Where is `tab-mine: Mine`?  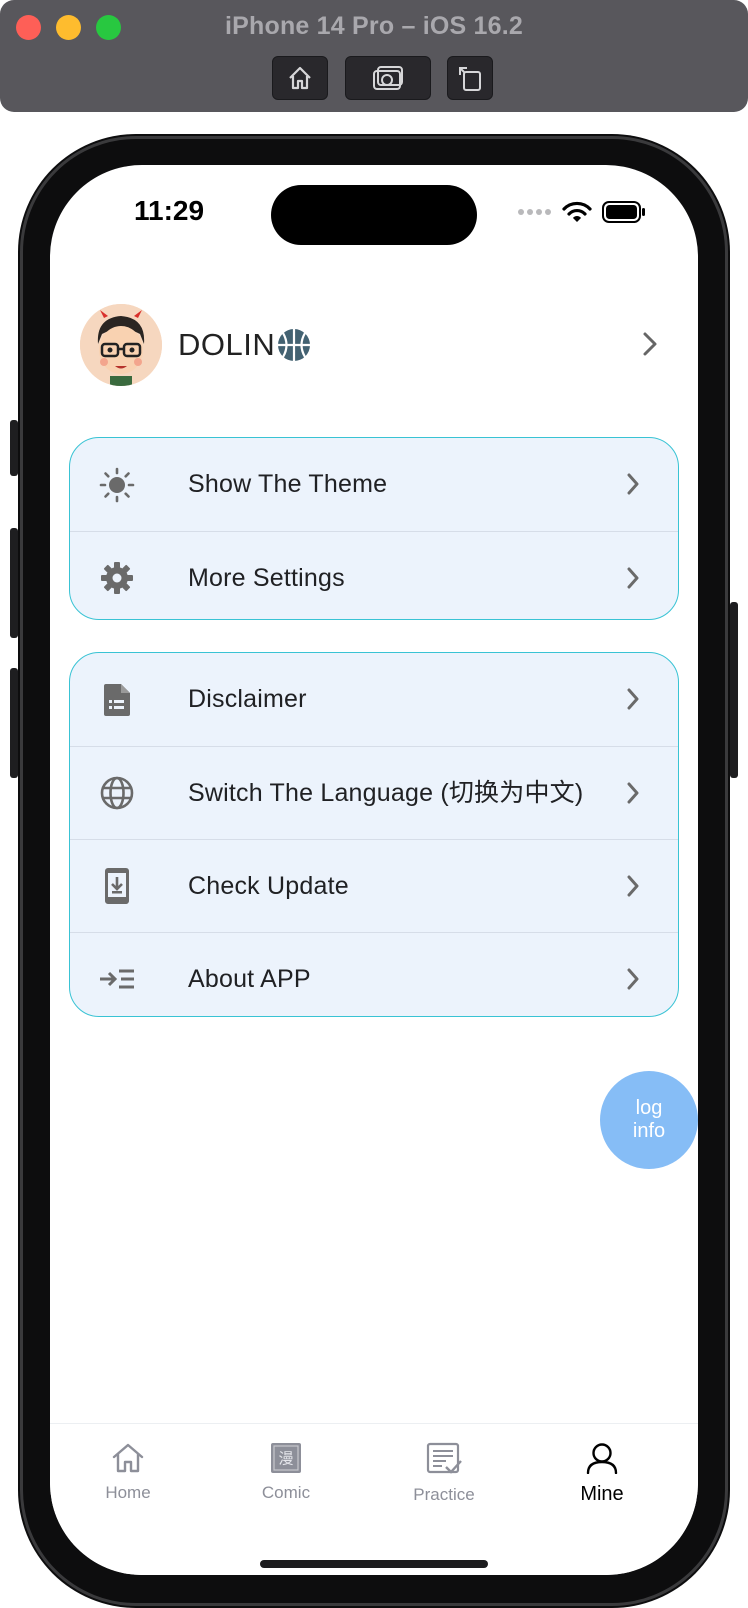 tab-mine: Mine is located at coordinates (602, 1474).